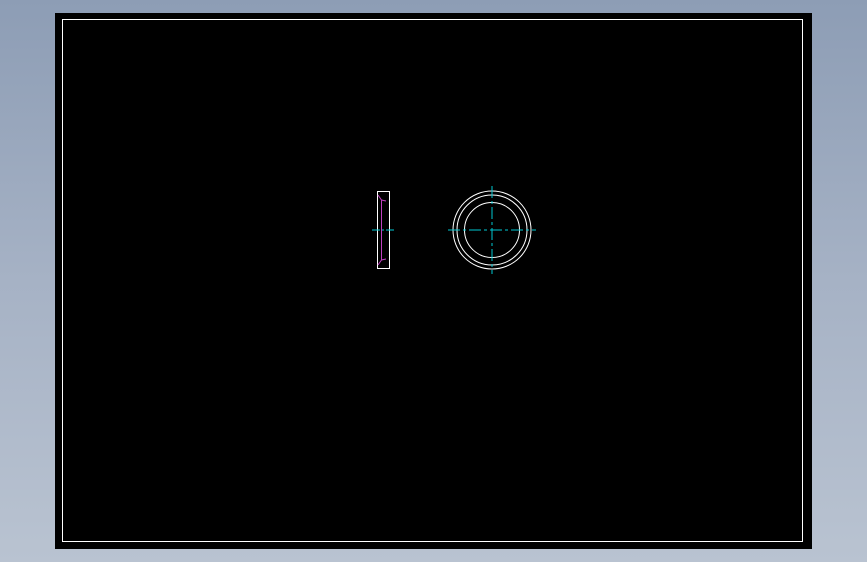 The height and width of the screenshot is (562, 867). Describe the element at coordinates (492, 230) in the screenshot. I see `front-view` at that location.